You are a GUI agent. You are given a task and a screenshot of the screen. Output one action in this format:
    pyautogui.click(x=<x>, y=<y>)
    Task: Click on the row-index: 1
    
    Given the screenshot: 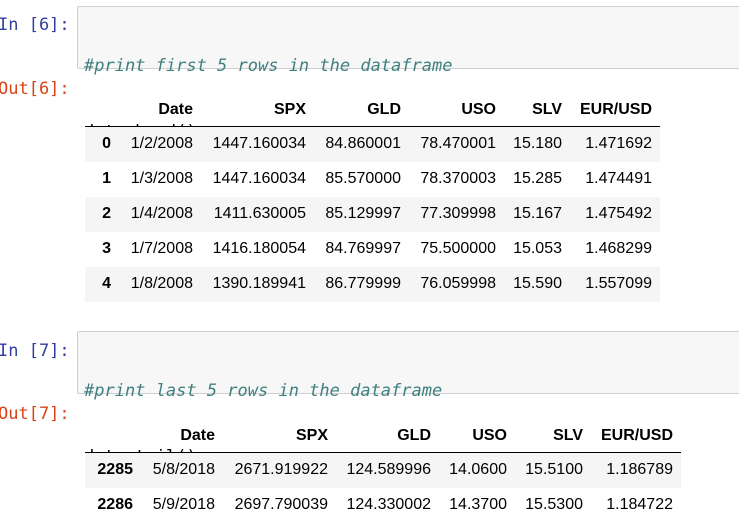 What is the action you would take?
    pyautogui.click(x=106, y=178)
    